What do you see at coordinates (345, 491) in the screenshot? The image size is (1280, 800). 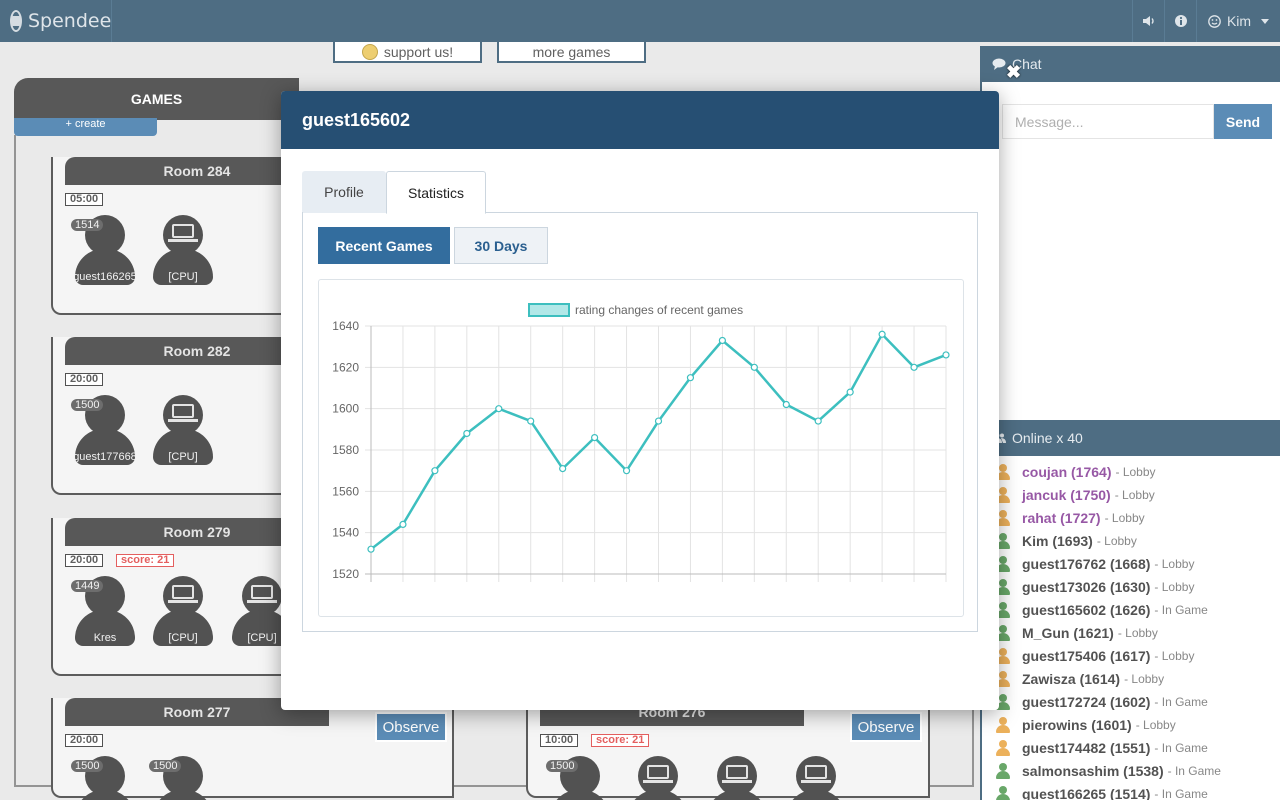 I see `y-tick-label: 1560` at bounding box center [345, 491].